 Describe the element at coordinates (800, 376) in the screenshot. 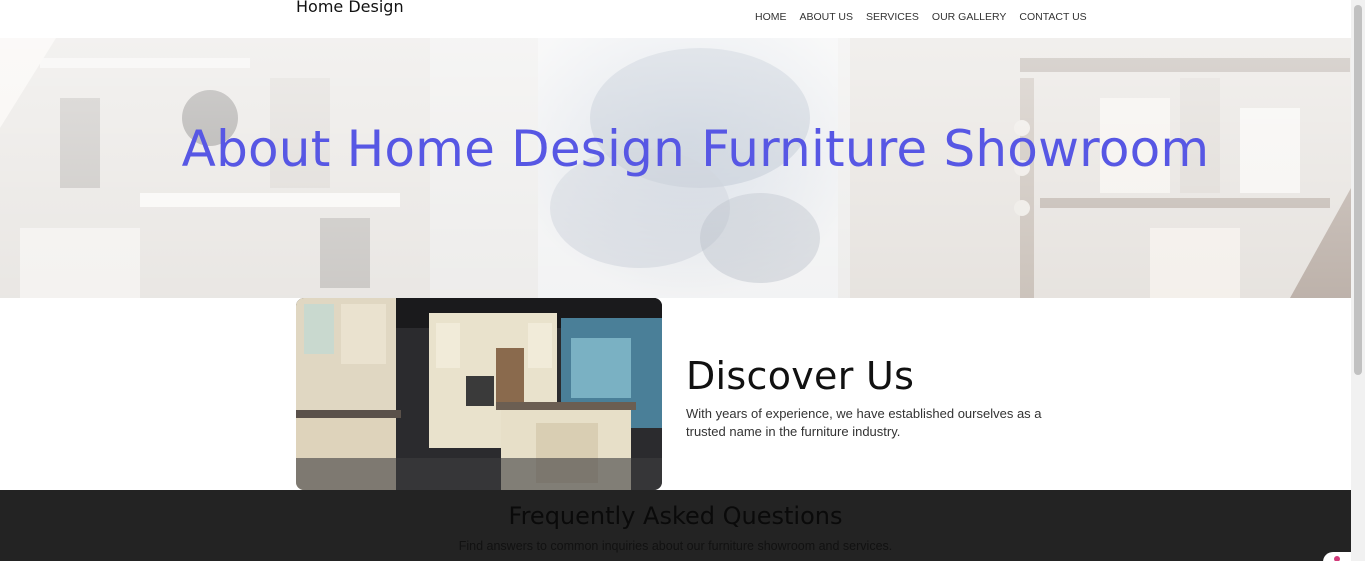

I see `discover-title: Discover Us` at that location.